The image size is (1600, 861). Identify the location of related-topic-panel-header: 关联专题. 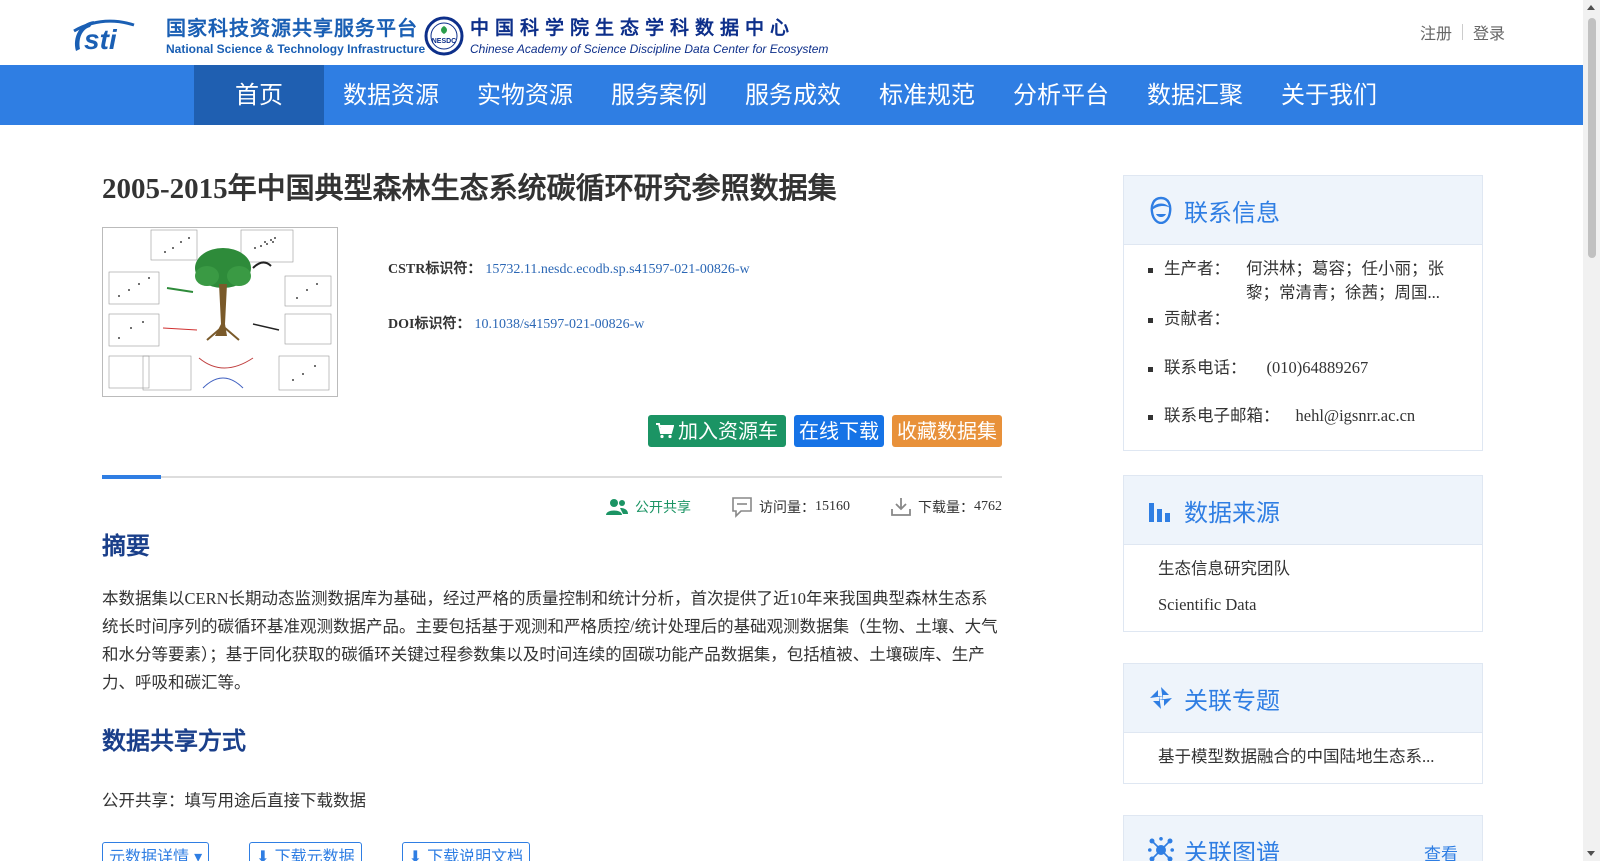
(1303, 698).